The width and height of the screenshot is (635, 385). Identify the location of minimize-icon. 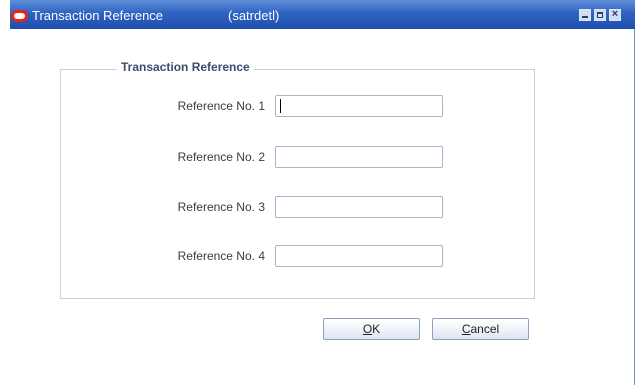
(585, 17).